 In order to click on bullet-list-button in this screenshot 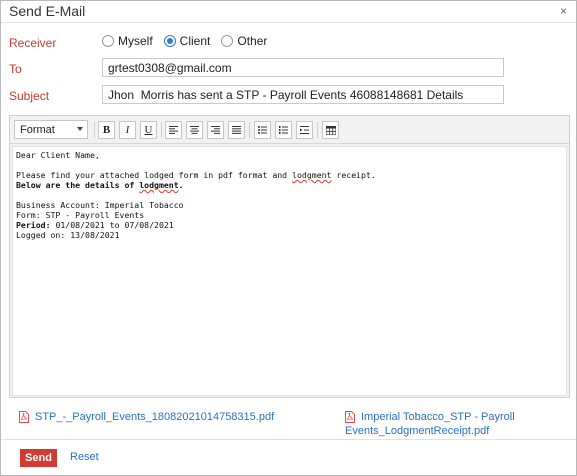, I will do `click(262, 130)`.